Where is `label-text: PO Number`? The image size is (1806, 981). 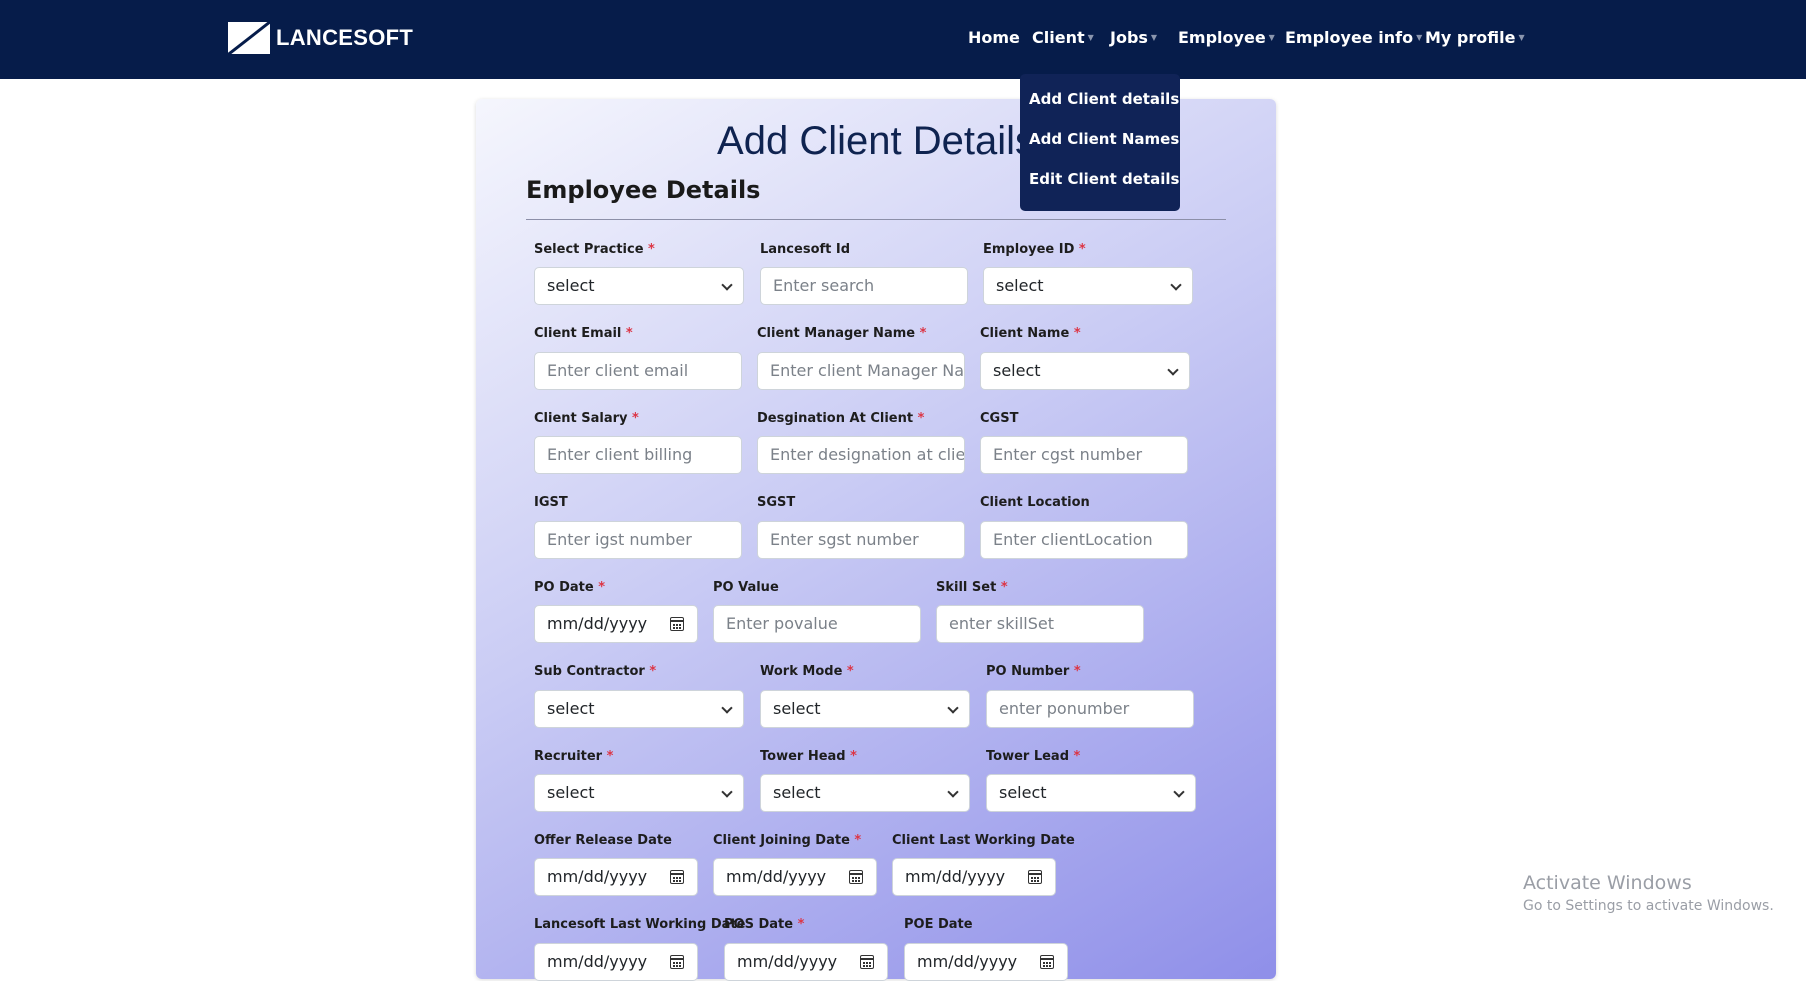
label-text: PO Number is located at coordinates (1028, 671).